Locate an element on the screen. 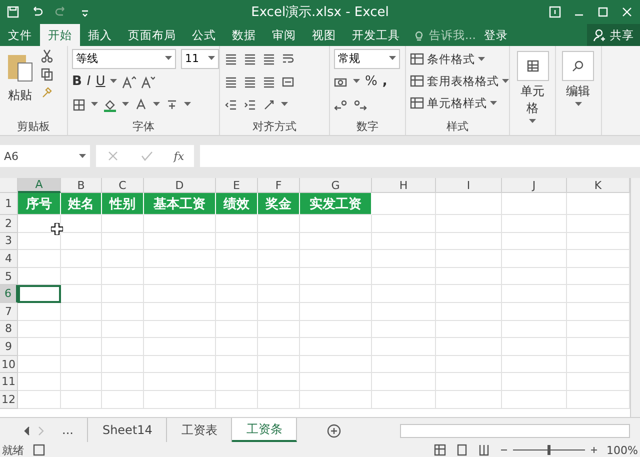 Image resolution: width=640 pixels, height=457 pixels. zoom-thumb is located at coordinates (548, 450).